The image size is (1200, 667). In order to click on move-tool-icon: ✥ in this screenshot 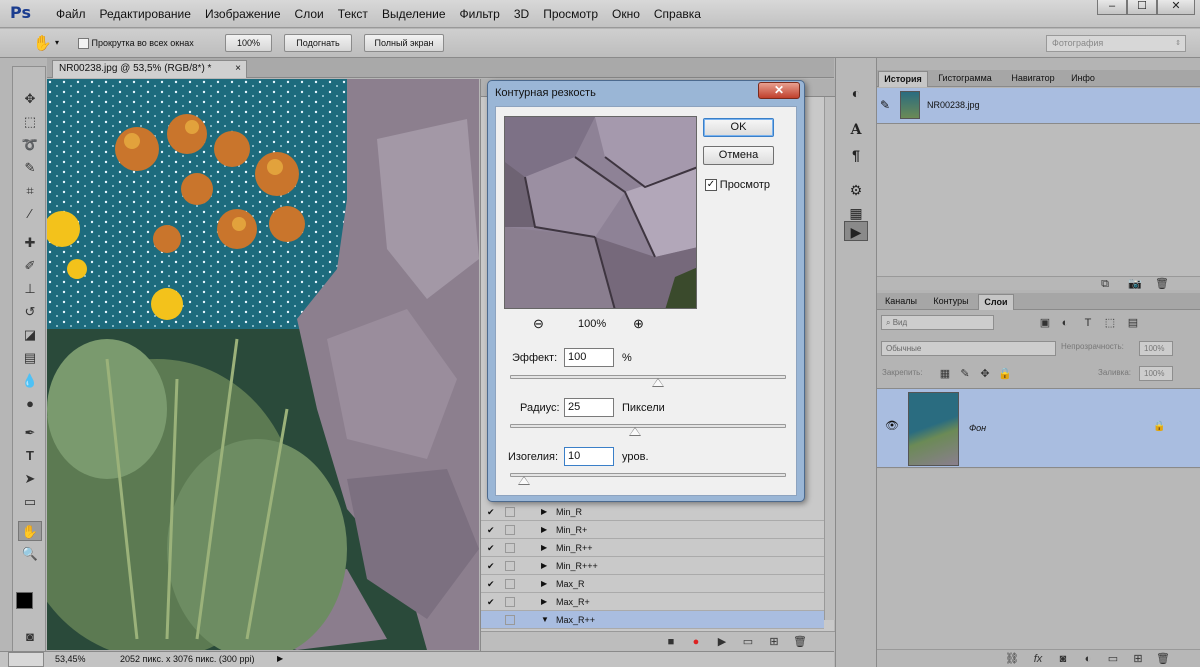, I will do `click(30, 99)`.